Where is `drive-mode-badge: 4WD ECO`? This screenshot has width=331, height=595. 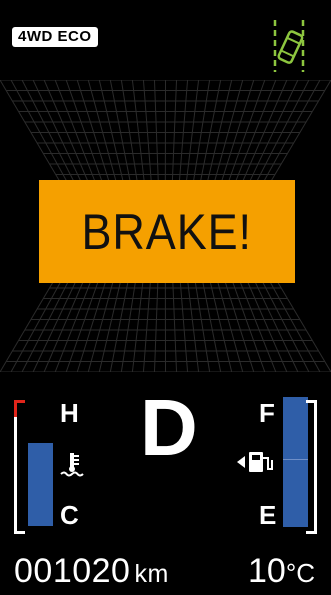
drive-mode-badge: 4WD ECO is located at coordinates (55, 37).